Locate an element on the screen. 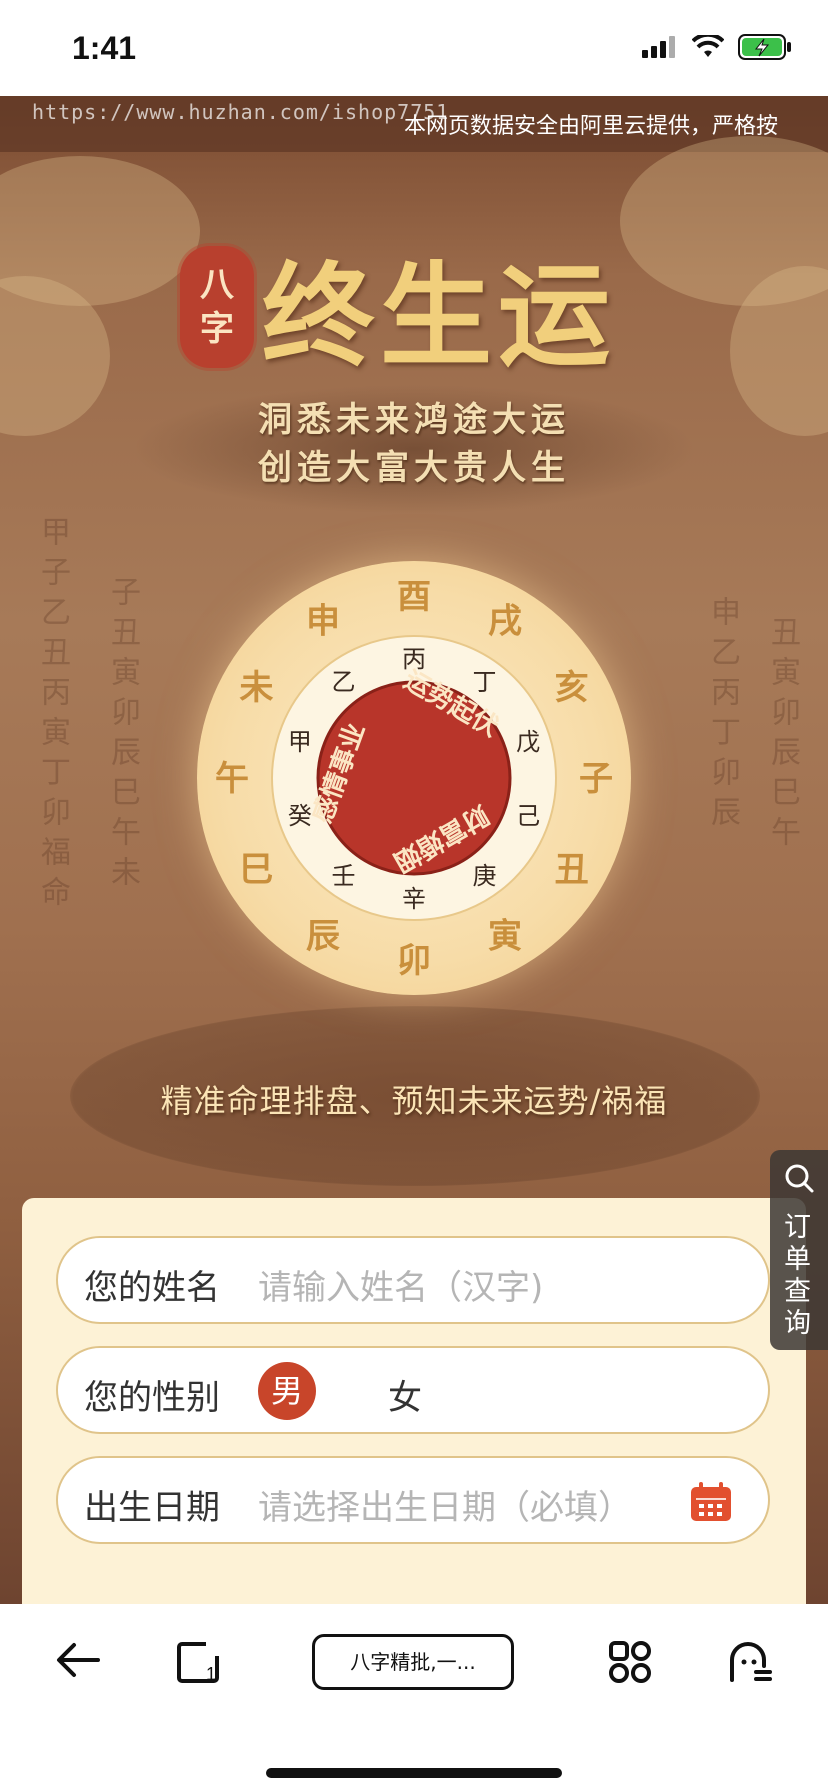 Image resolution: width=828 pixels, height=1792 pixels. birth-date-label: 出生日期 is located at coordinates (152, 1508).